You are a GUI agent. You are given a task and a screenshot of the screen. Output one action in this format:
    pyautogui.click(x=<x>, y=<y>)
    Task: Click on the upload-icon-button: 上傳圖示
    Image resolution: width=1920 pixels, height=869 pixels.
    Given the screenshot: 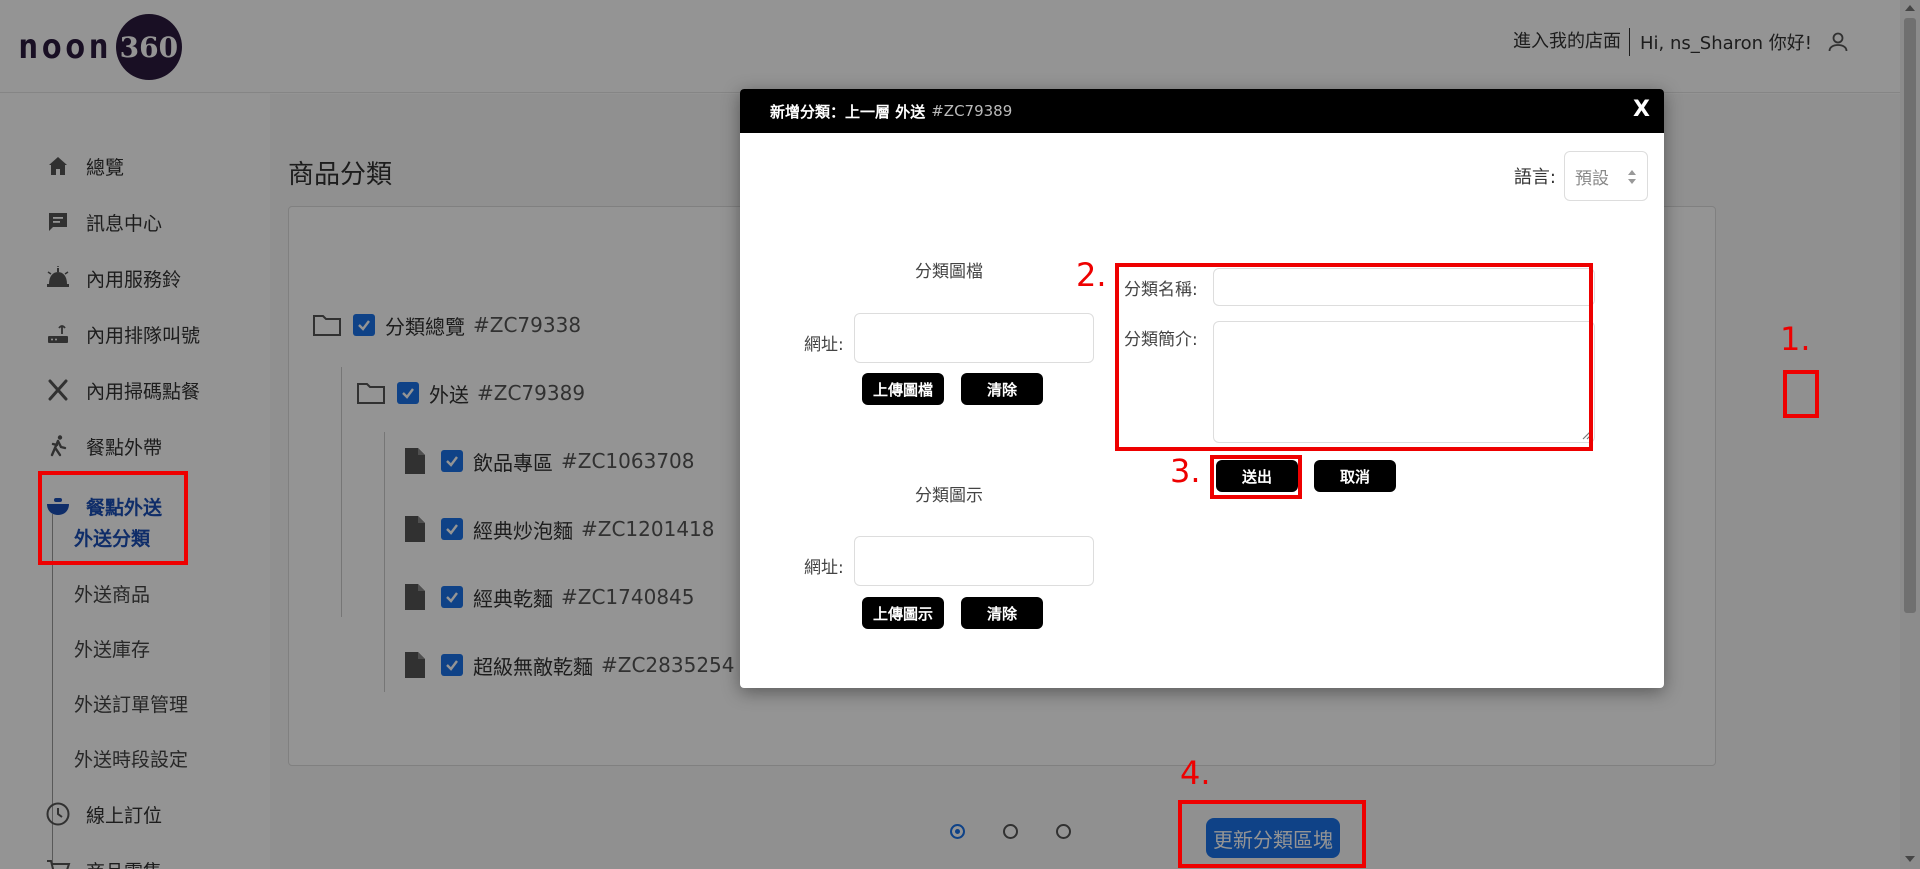 What is the action you would take?
    pyautogui.click(x=903, y=613)
    